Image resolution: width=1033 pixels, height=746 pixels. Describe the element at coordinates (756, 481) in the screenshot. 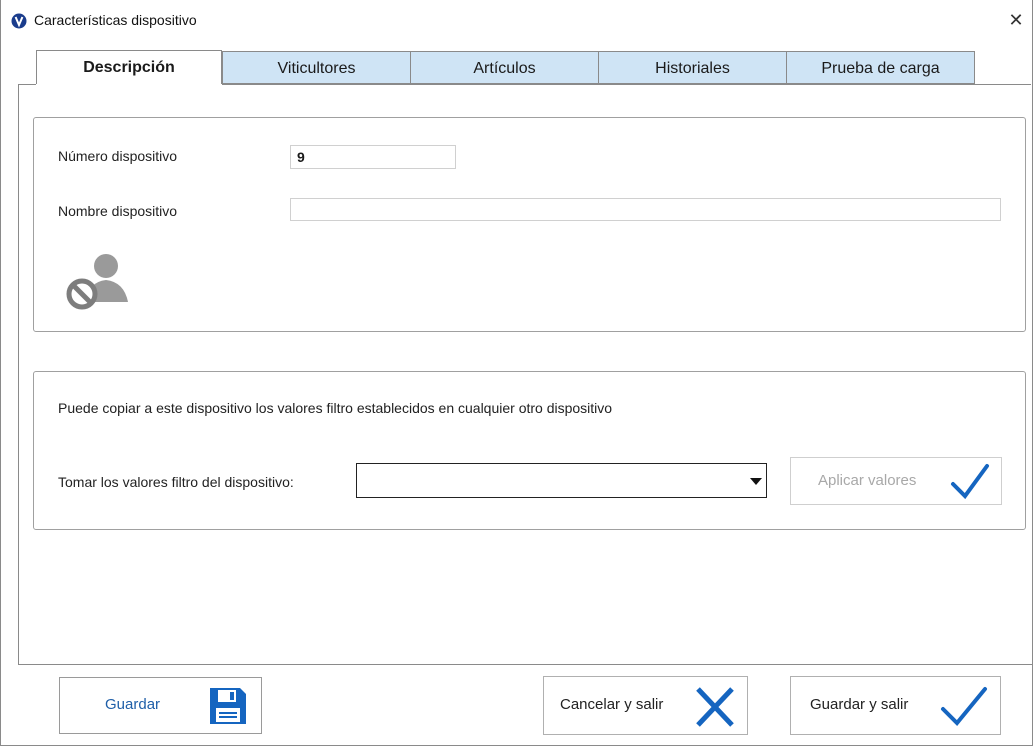

I see `chevron-down-icon` at that location.